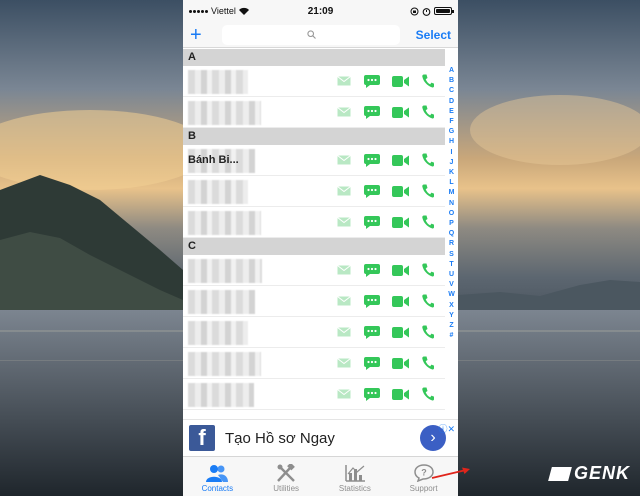 The image size is (640, 496). What do you see at coordinates (451, 112) in the screenshot?
I see `index-letter: E` at bounding box center [451, 112].